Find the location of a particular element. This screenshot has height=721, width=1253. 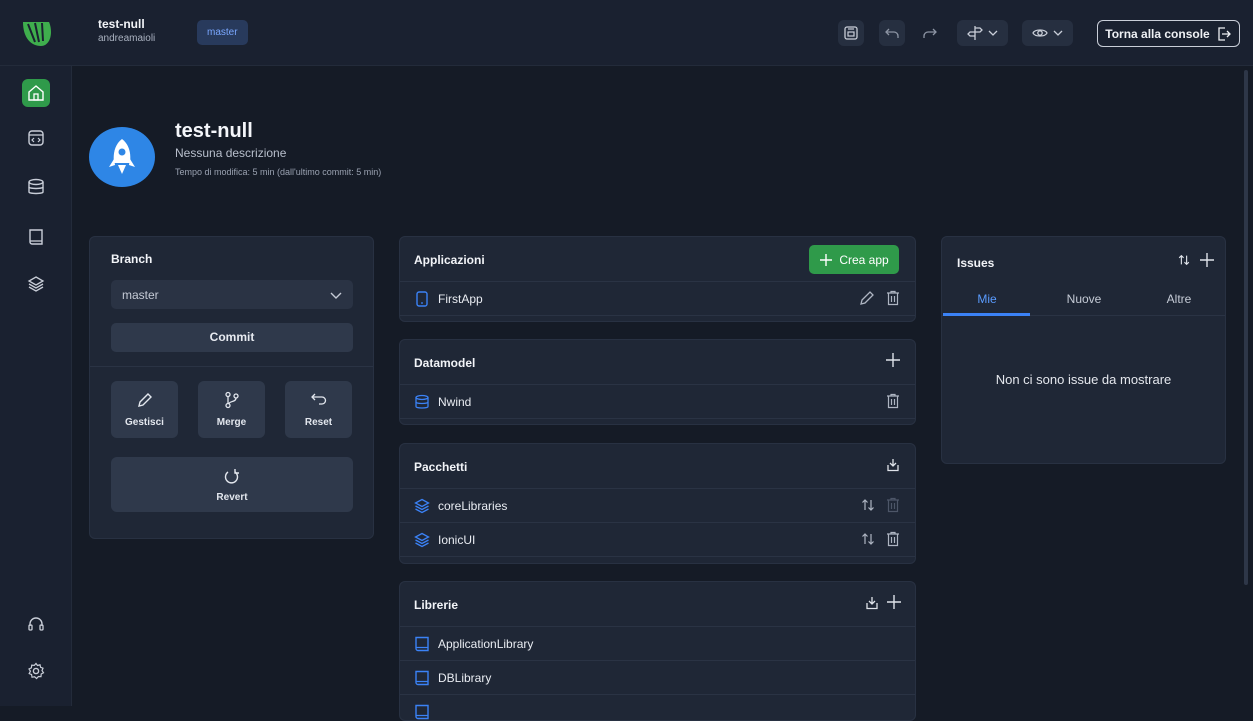

code-window-icon is located at coordinates (36, 138).